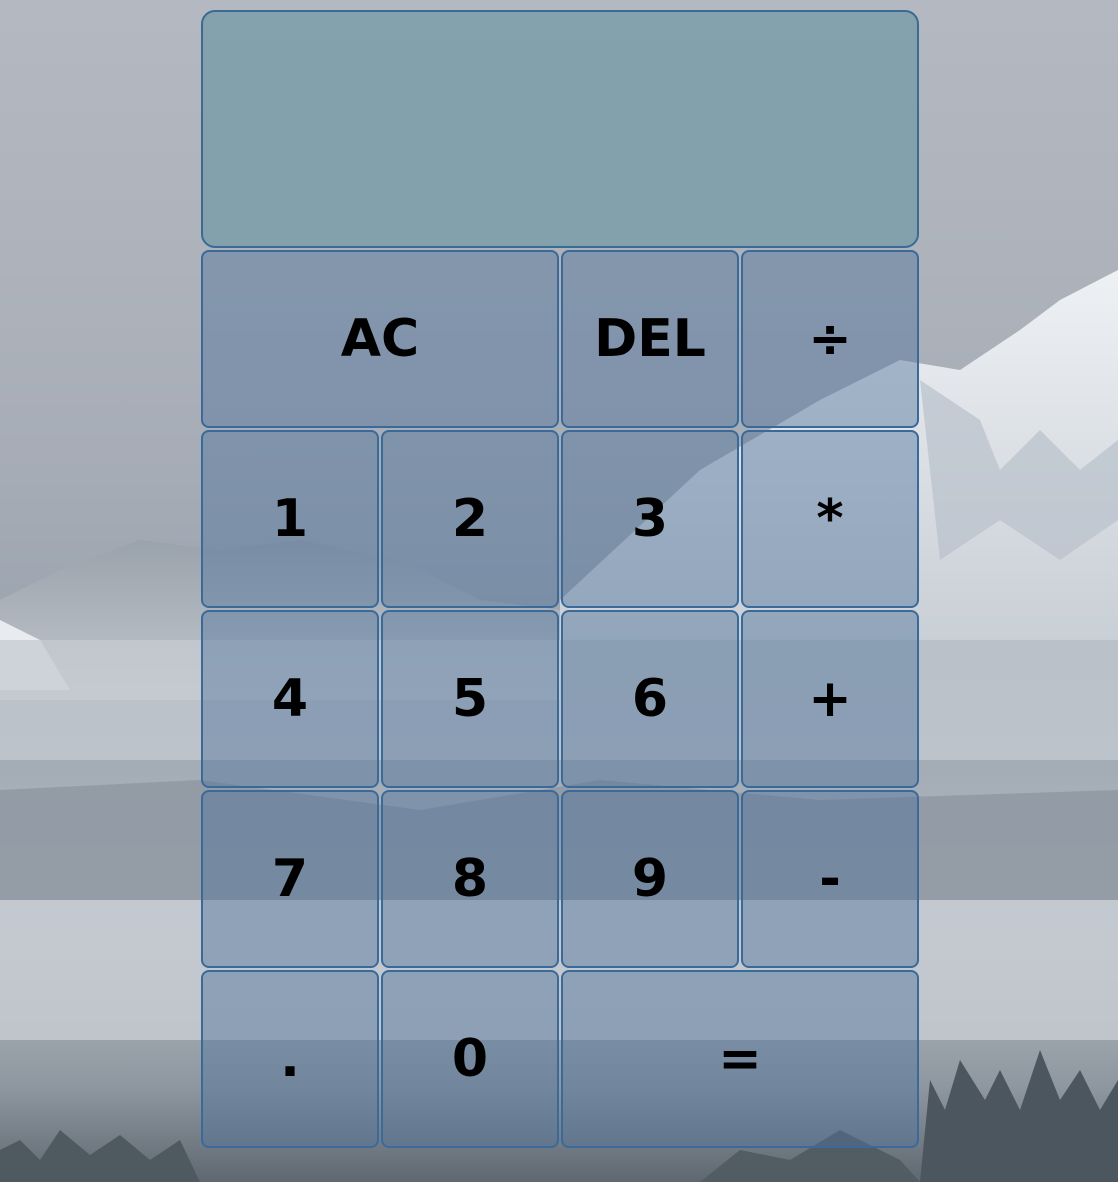  What do you see at coordinates (380, 339) in the screenshot?
I see `all-clear-button: AC` at bounding box center [380, 339].